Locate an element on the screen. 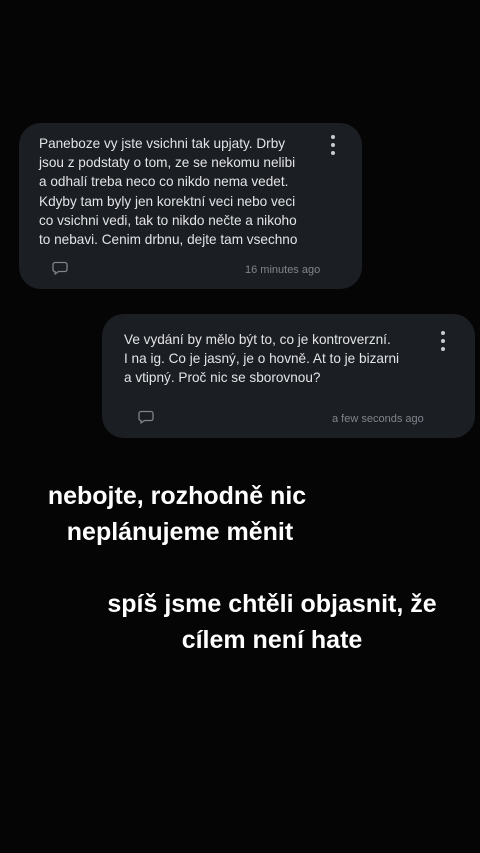 The image size is (480, 853). overlay-caption-line: neplánujeme měnit is located at coordinates (180, 532).